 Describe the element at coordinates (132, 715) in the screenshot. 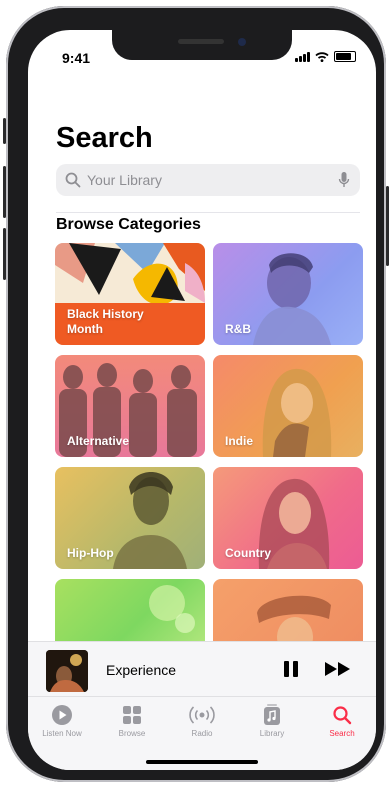

I see `grid-icon` at that location.